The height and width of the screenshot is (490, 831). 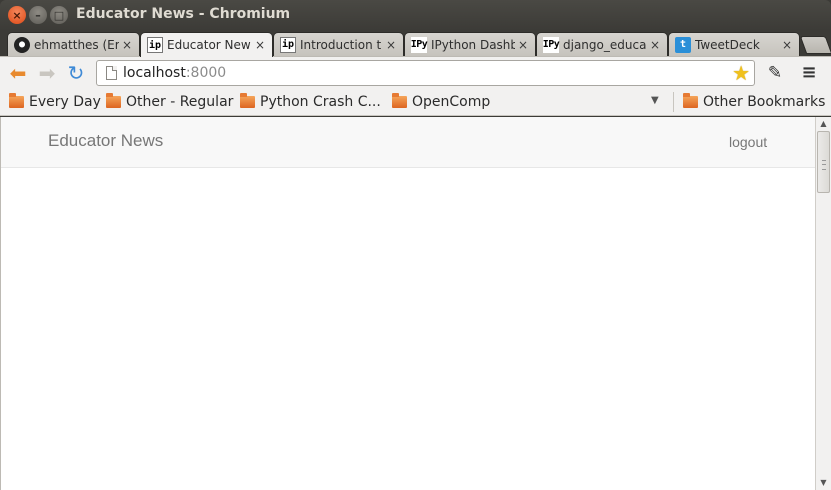 What do you see at coordinates (76, 73) in the screenshot?
I see `reload-icon: ↻` at bounding box center [76, 73].